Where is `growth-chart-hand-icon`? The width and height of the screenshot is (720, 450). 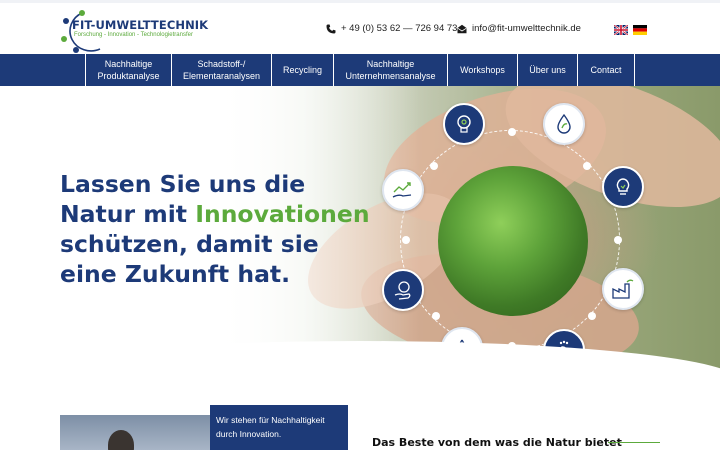 growth-chart-hand-icon is located at coordinates (403, 190).